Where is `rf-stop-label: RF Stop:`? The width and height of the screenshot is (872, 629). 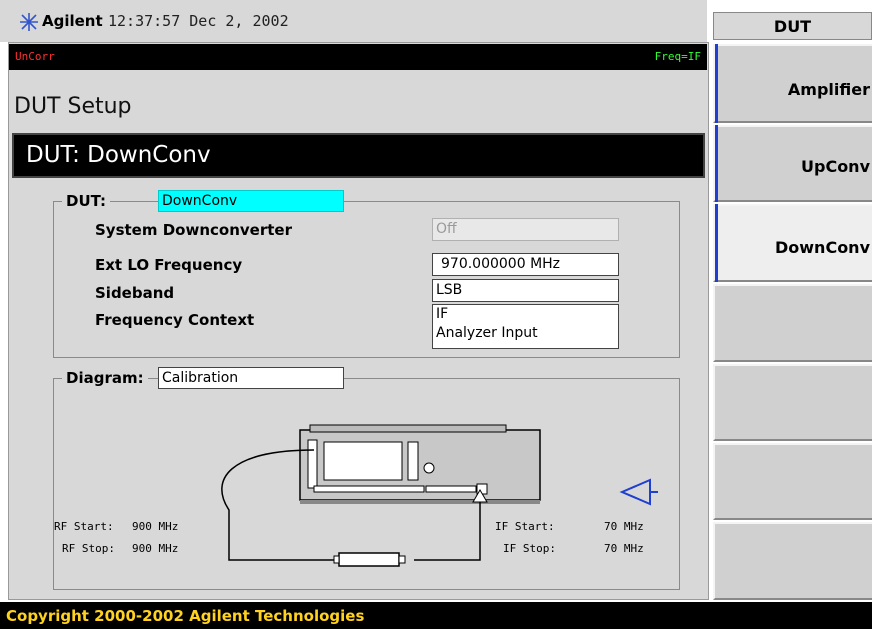
rf-stop-label: RF Stop: is located at coordinates (88, 548).